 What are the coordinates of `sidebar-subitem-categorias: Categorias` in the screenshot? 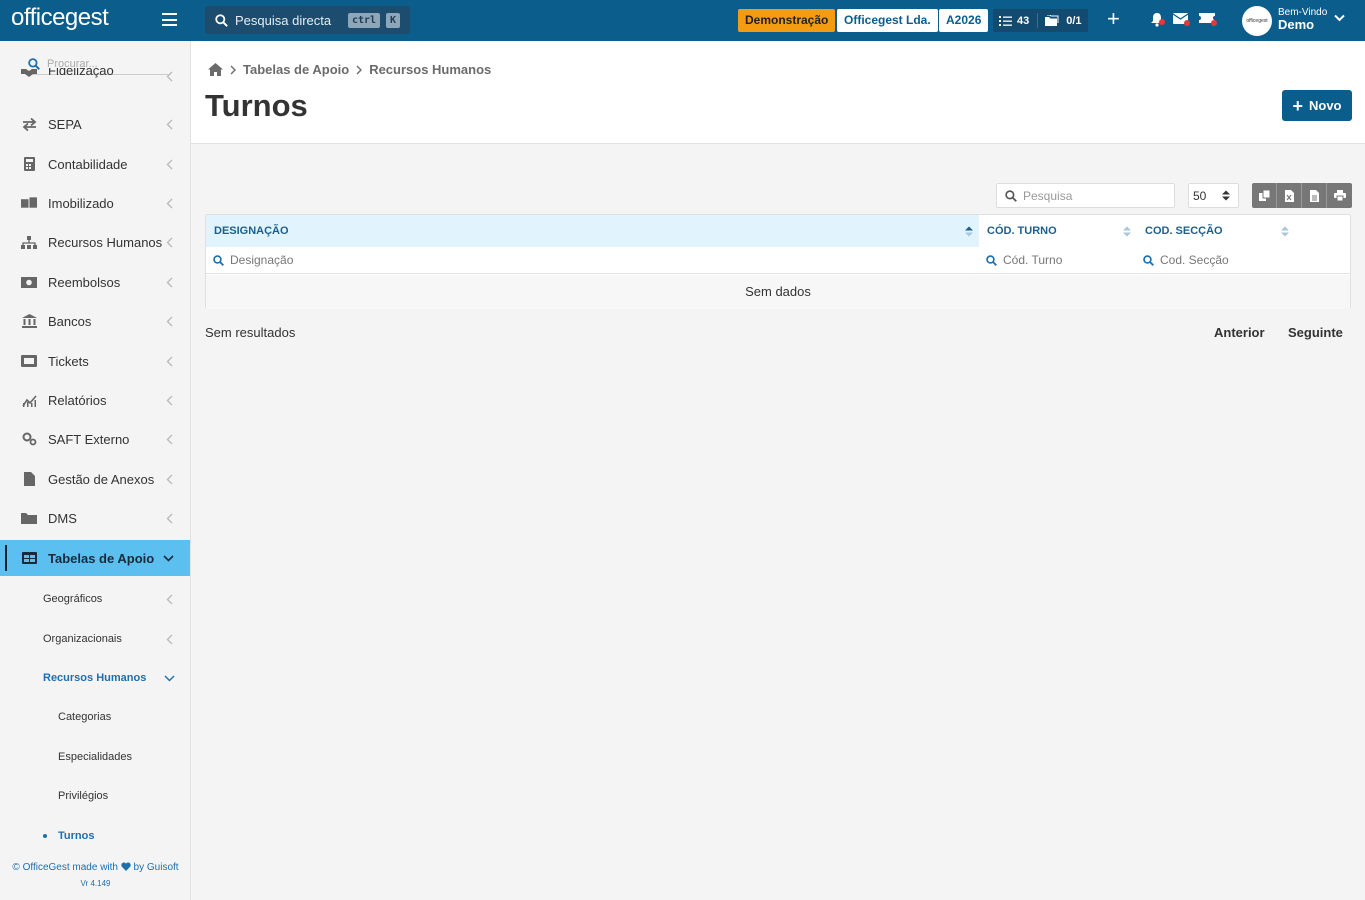 It's located at (95, 717).